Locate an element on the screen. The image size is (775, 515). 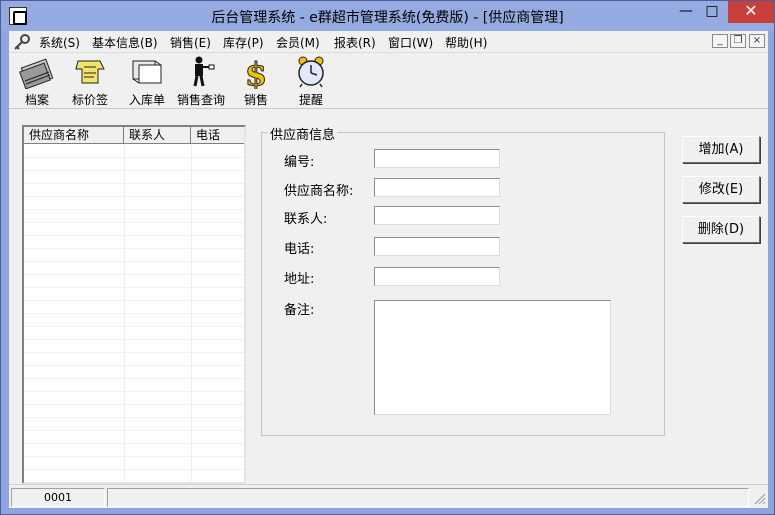
toolbar: 档案 标价签 入库单 销售查询 $ 销售 提醒 is located at coordinates (388, 81).